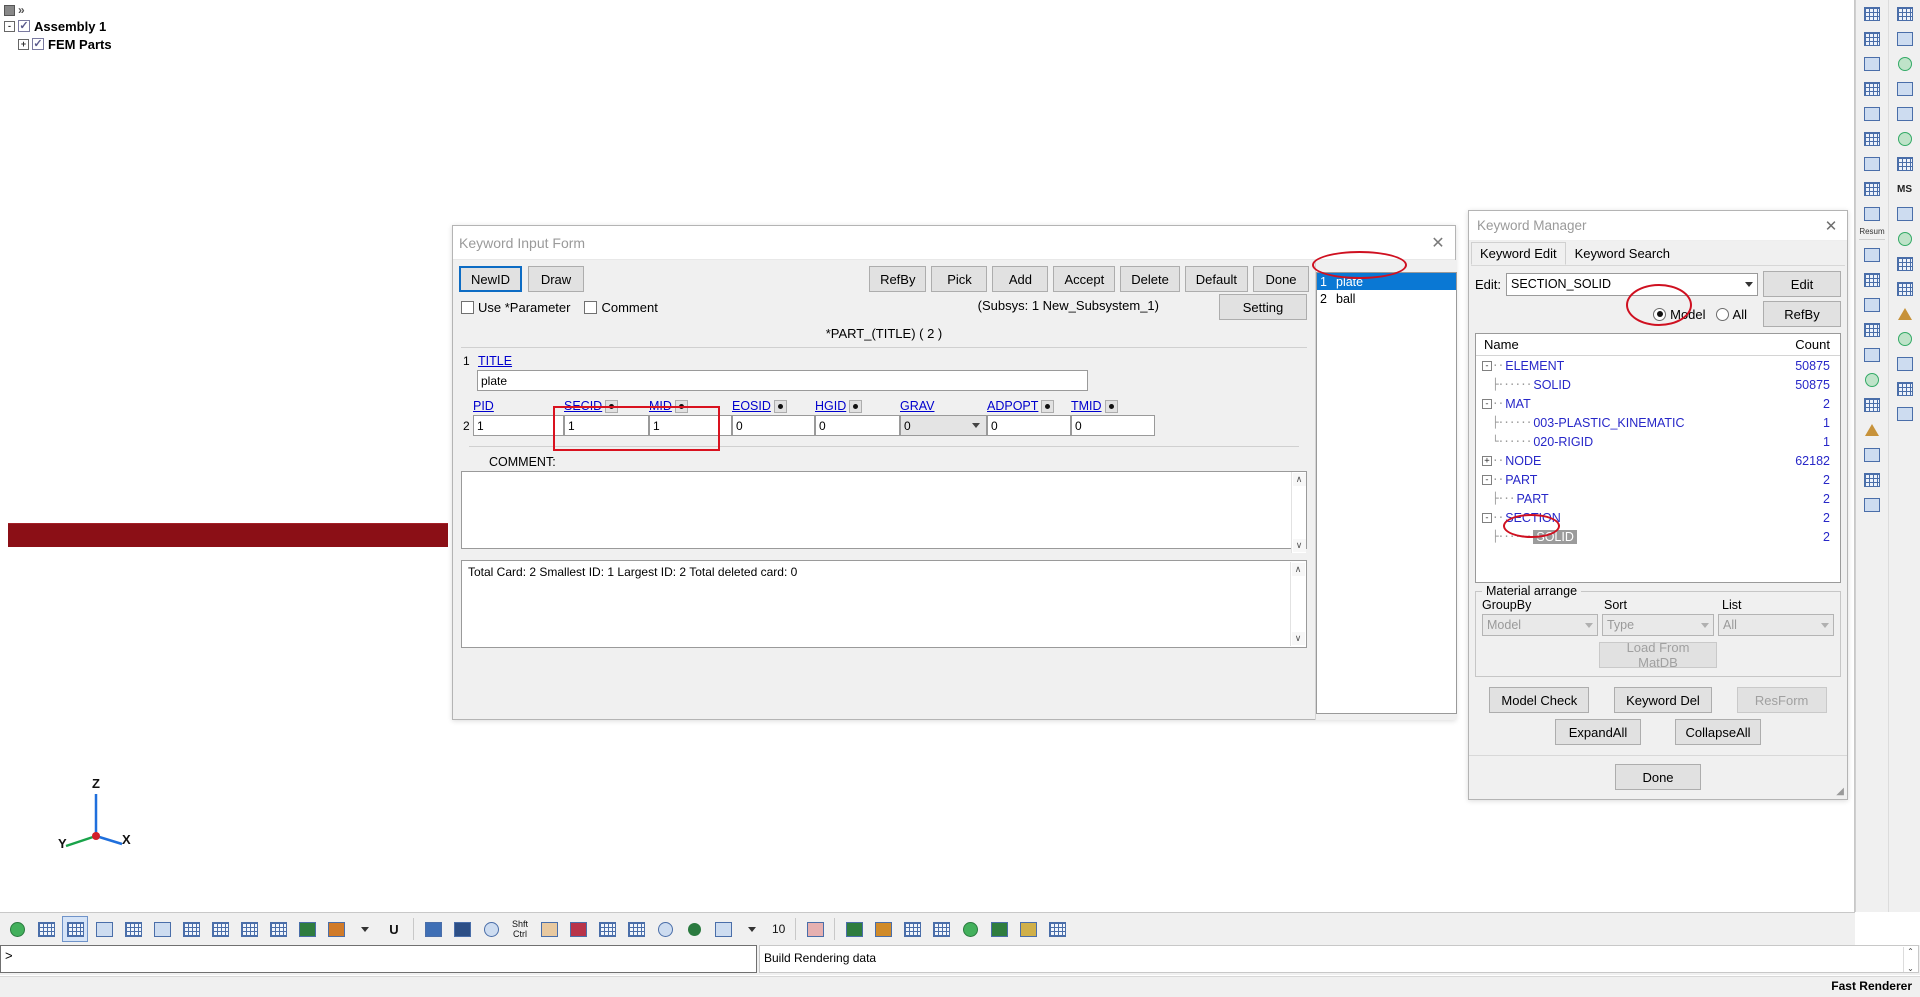 The image size is (1920, 997). I want to click on mass-summary-icon: MS, so click(1905, 189).